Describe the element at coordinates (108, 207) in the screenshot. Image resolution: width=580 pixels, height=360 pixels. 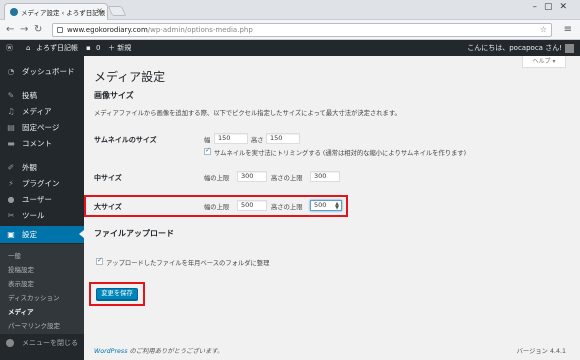
I see `large-size-label: 大サイズ` at that location.